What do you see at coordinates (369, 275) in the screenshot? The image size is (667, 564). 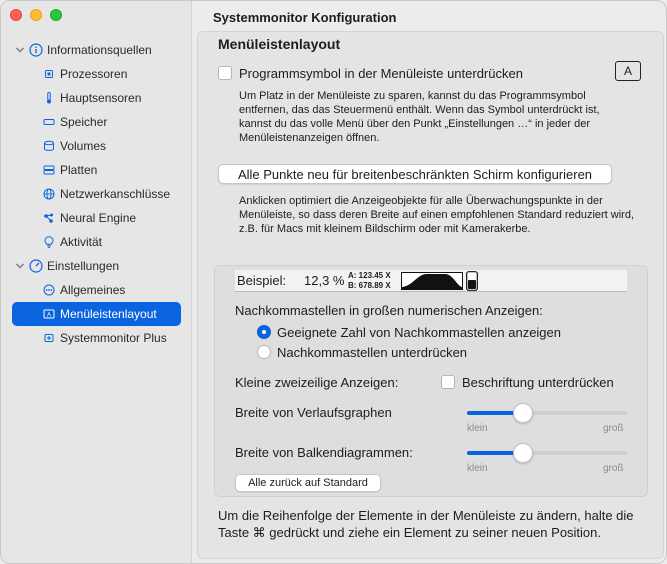 I see `example-line-a: A: 123.45 X` at bounding box center [369, 275].